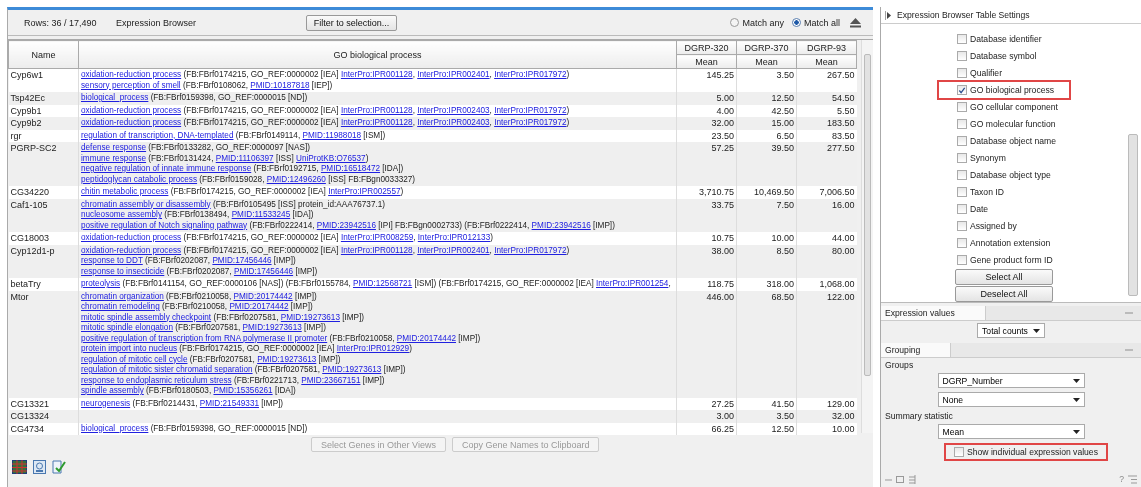  I want to click on select-all-button: Select All, so click(1004, 277).